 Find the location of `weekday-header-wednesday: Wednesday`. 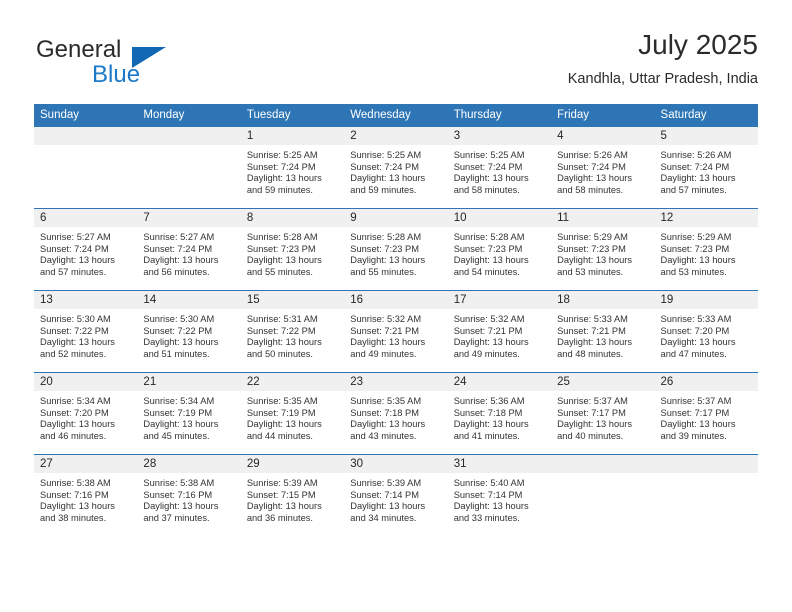

weekday-header-wednesday: Wednesday is located at coordinates (396, 115).